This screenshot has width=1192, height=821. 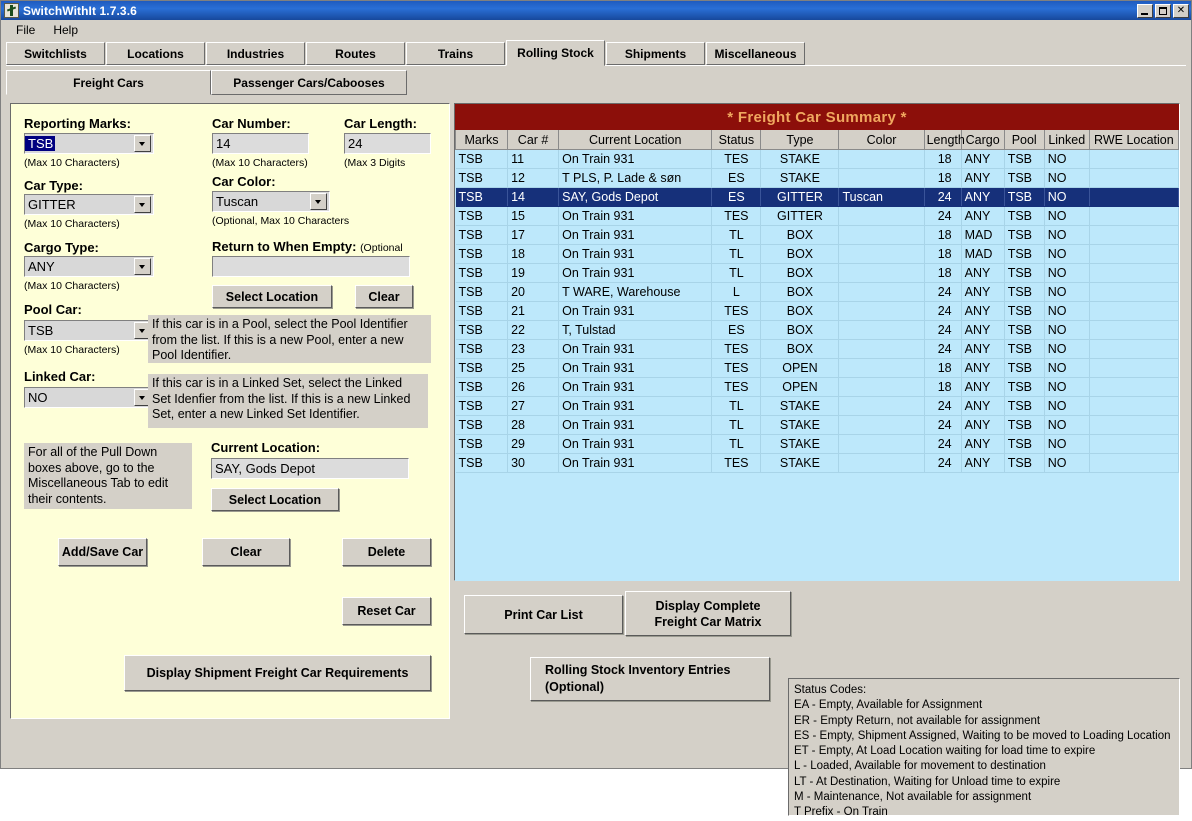 What do you see at coordinates (52, 204) in the screenshot?
I see `car-type-value: GITTER` at bounding box center [52, 204].